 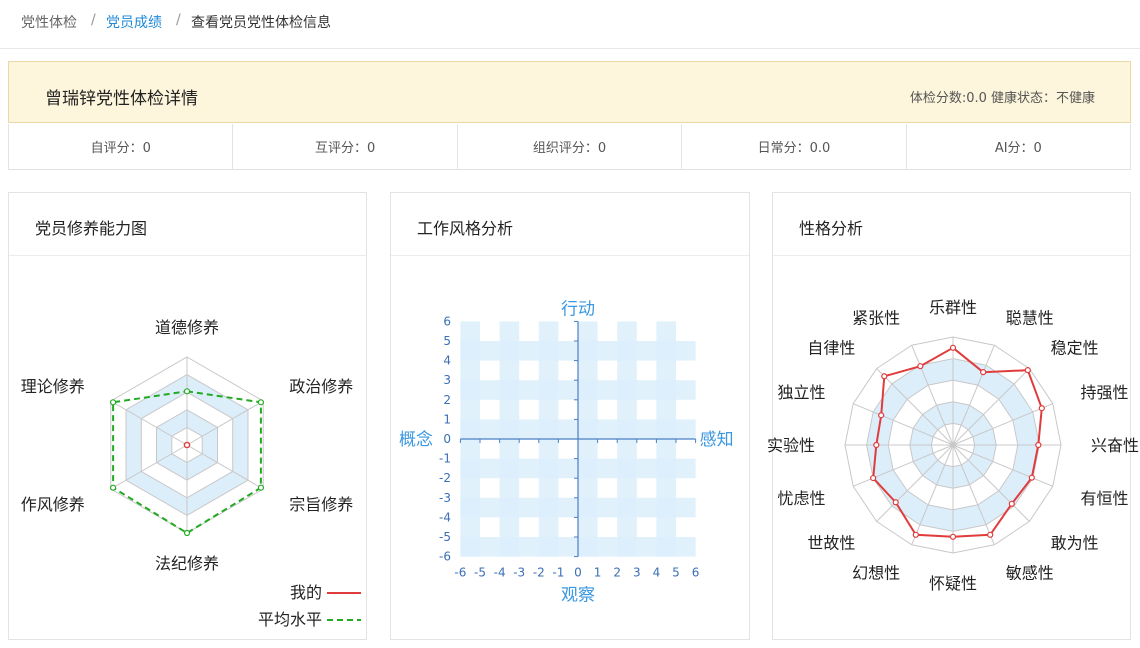 I want to click on y-tick-label: -3, so click(x=445, y=498).